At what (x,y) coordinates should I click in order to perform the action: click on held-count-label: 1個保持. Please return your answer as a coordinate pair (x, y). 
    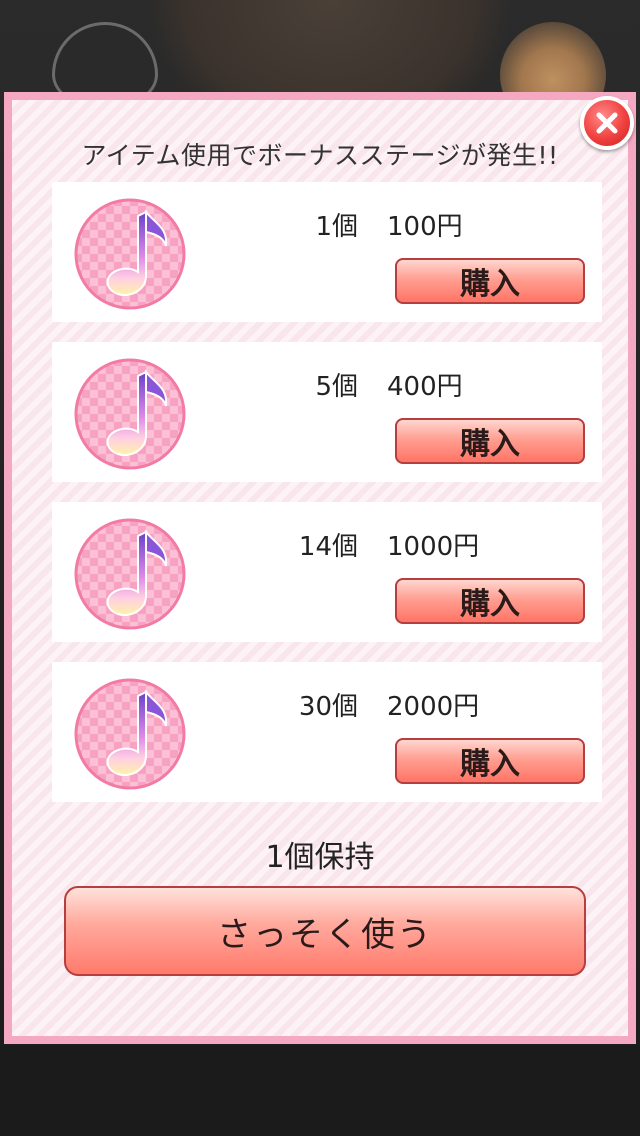
    Looking at the image, I should click on (320, 857).